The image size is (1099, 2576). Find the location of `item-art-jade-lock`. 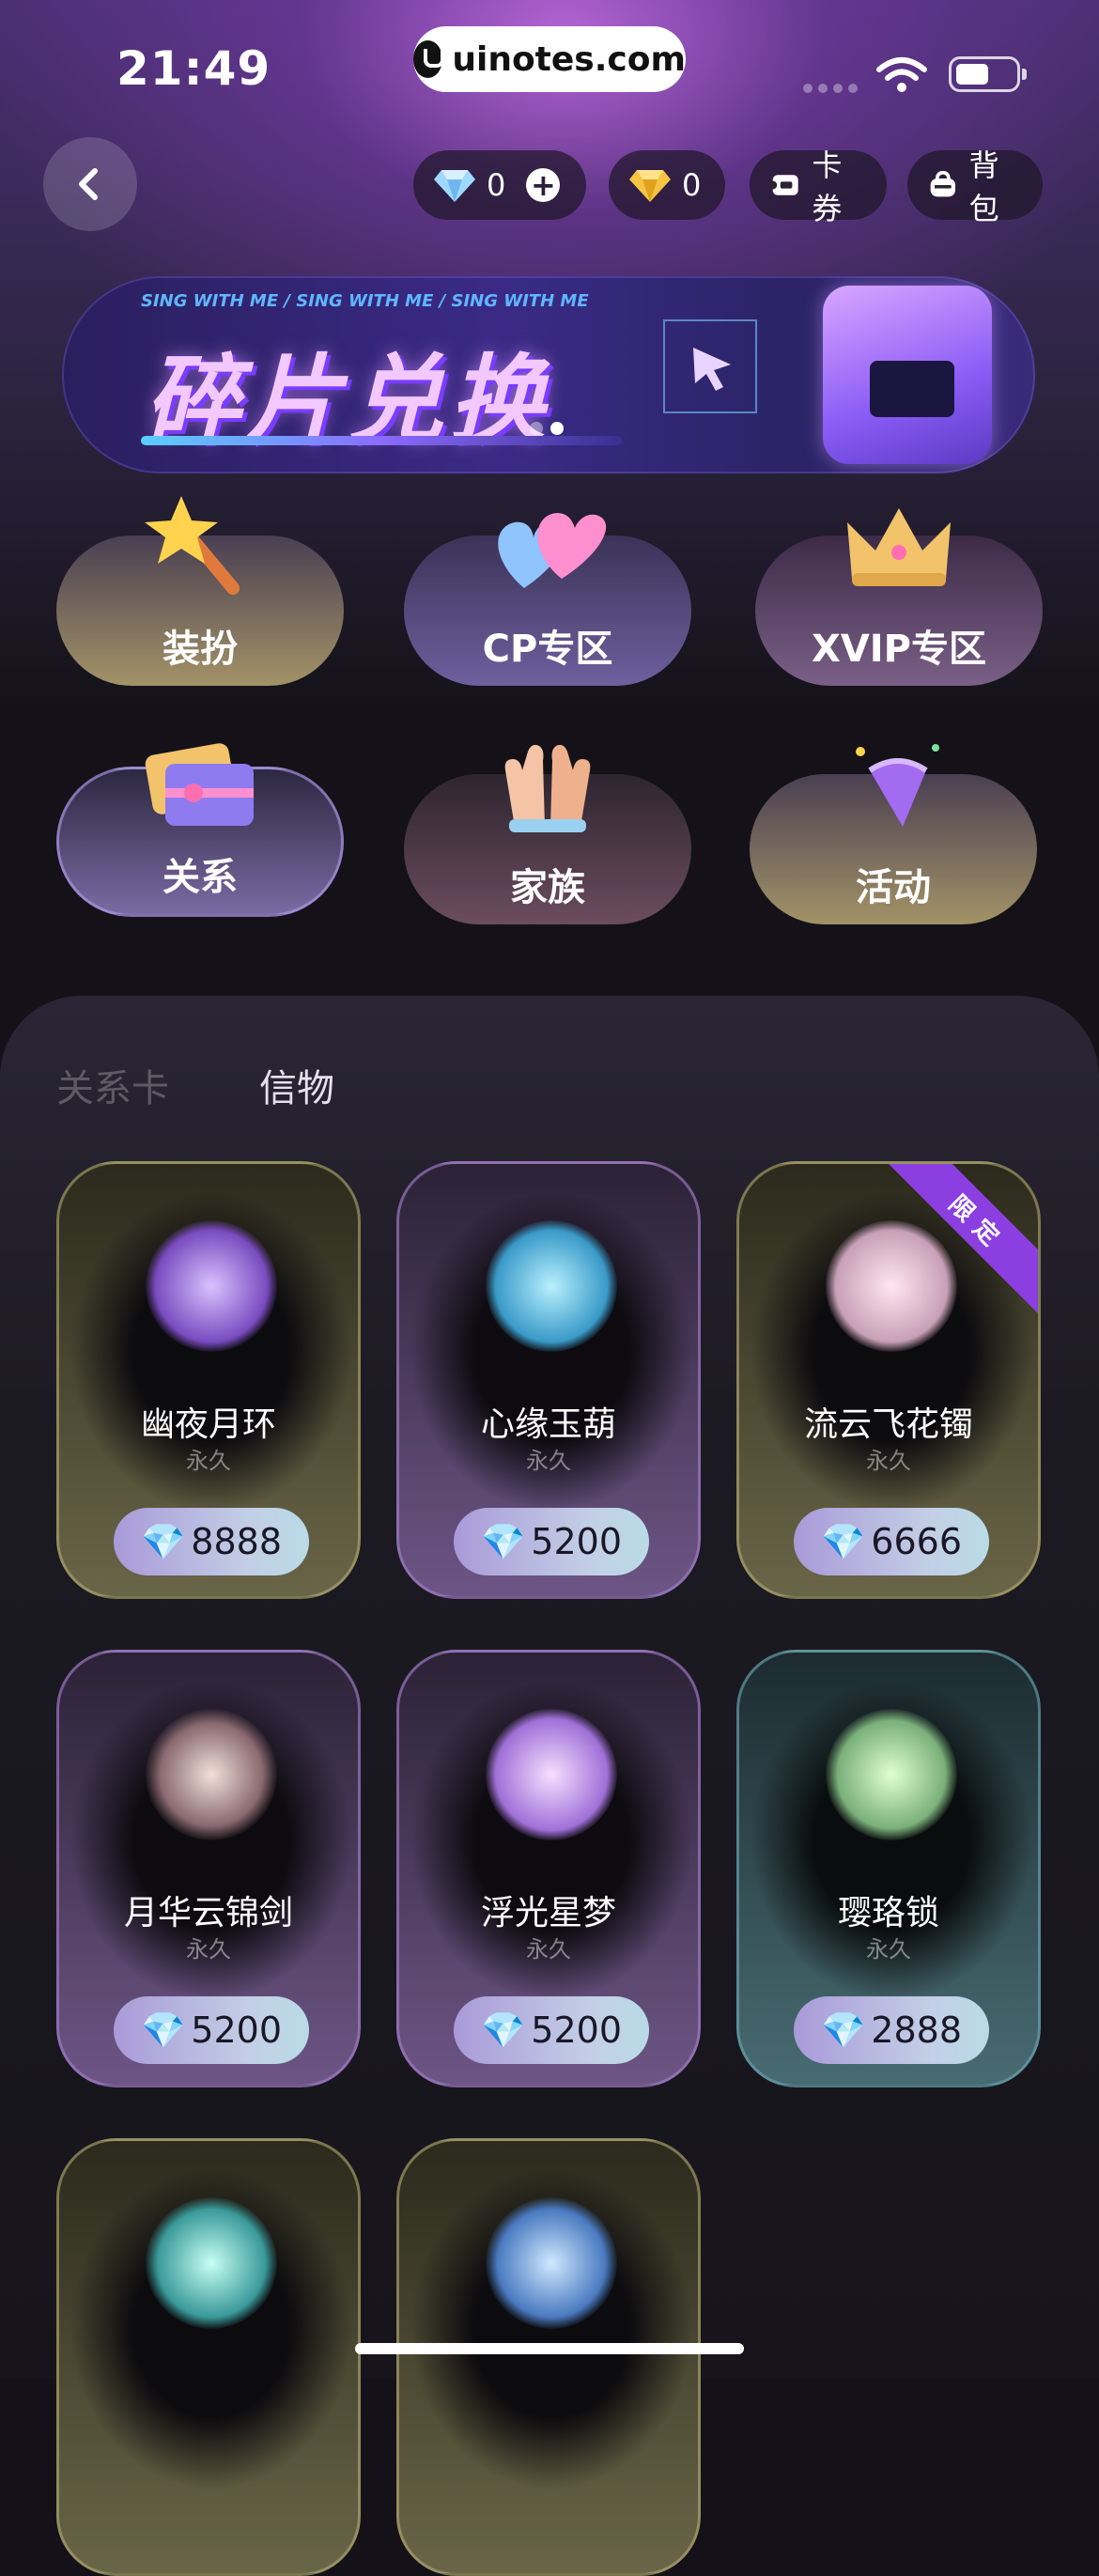

item-art-jade-lock is located at coordinates (892, 1774).